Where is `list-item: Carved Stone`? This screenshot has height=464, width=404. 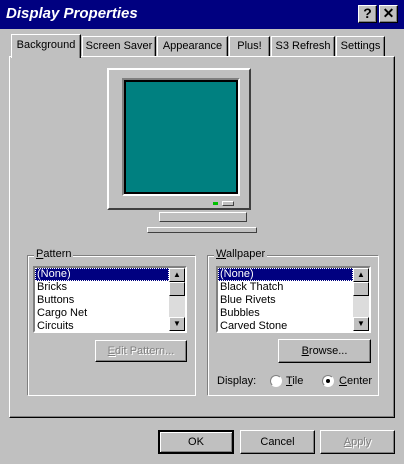
list-item: Carved Stone is located at coordinates (285, 325).